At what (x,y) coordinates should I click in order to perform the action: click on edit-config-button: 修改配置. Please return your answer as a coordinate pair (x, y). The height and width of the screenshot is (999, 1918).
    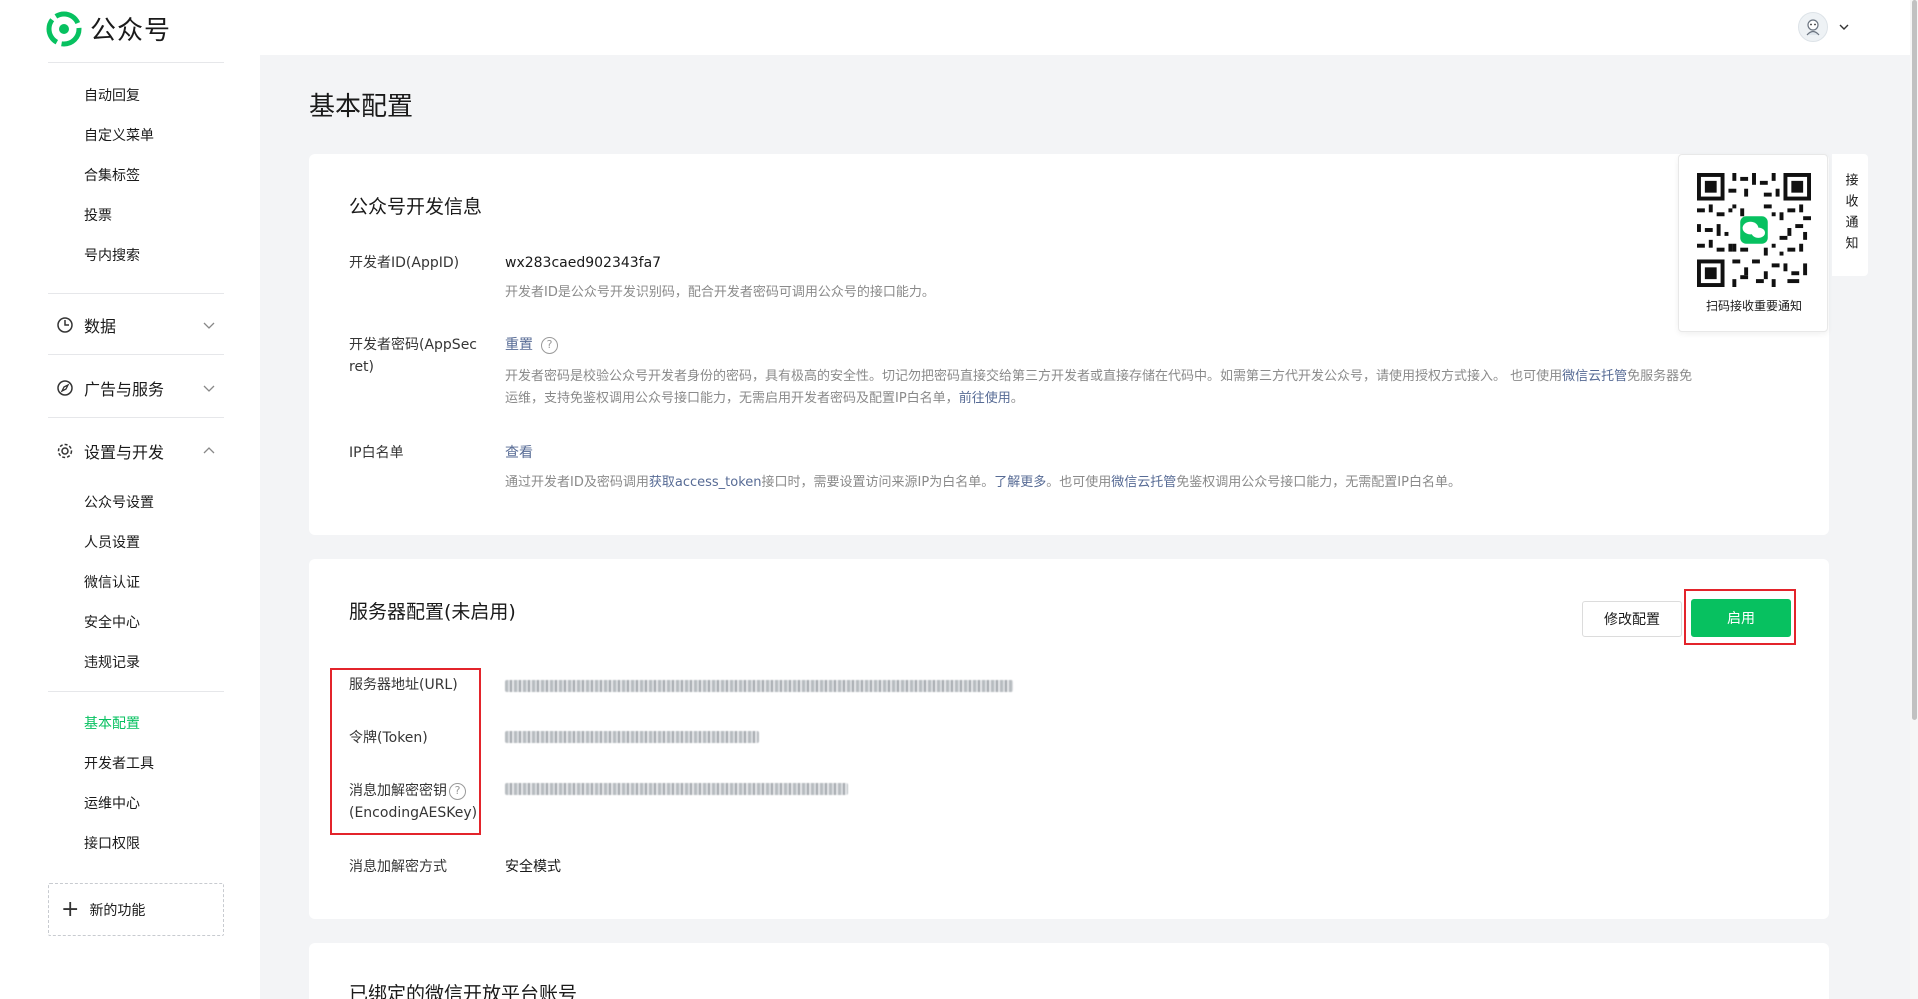
    Looking at the image, I should click on (1632, 619).